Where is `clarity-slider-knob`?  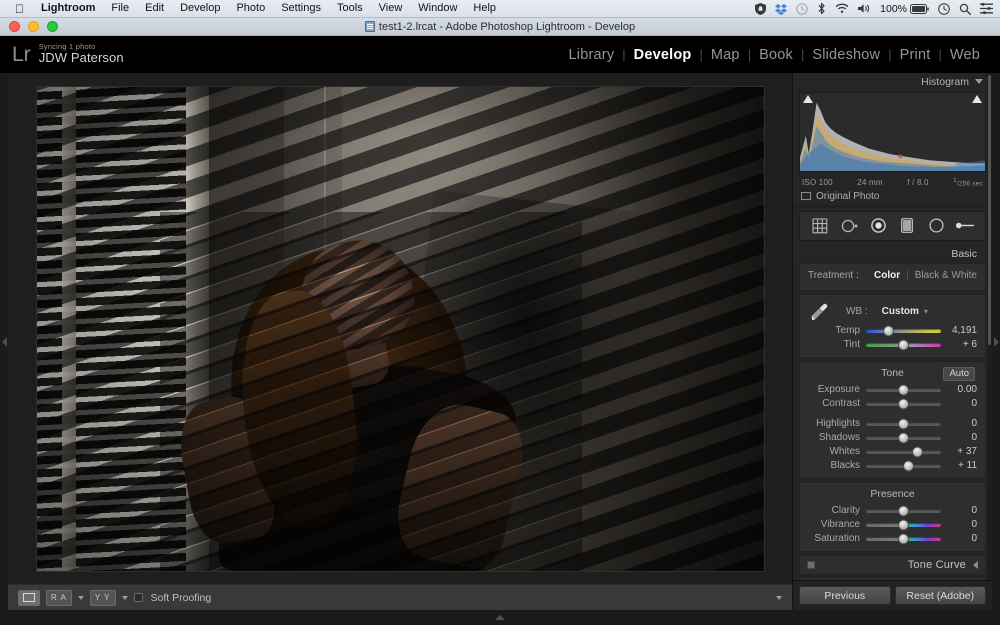 clarity-slider-knob is located at coordinates (903, 511).